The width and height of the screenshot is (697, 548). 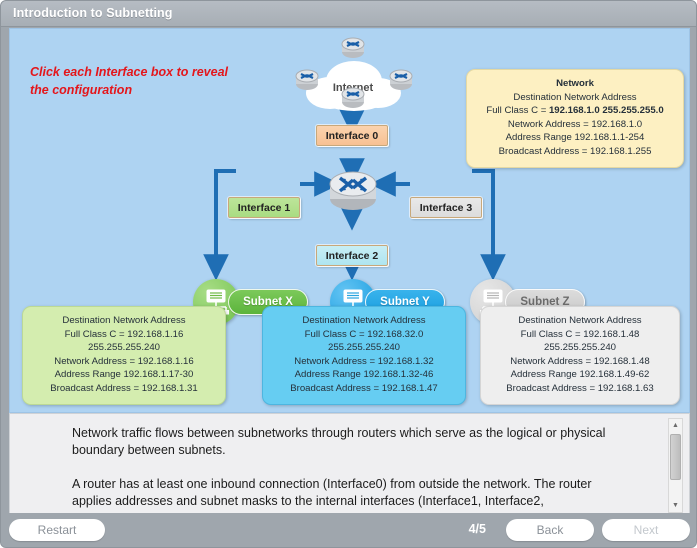 What do you see at coordinates (124, 389) in the screenshot?
I see `subnet-x-line-6: Broadcast Address = 192.168.1.31` at bounding box center [124, 389].